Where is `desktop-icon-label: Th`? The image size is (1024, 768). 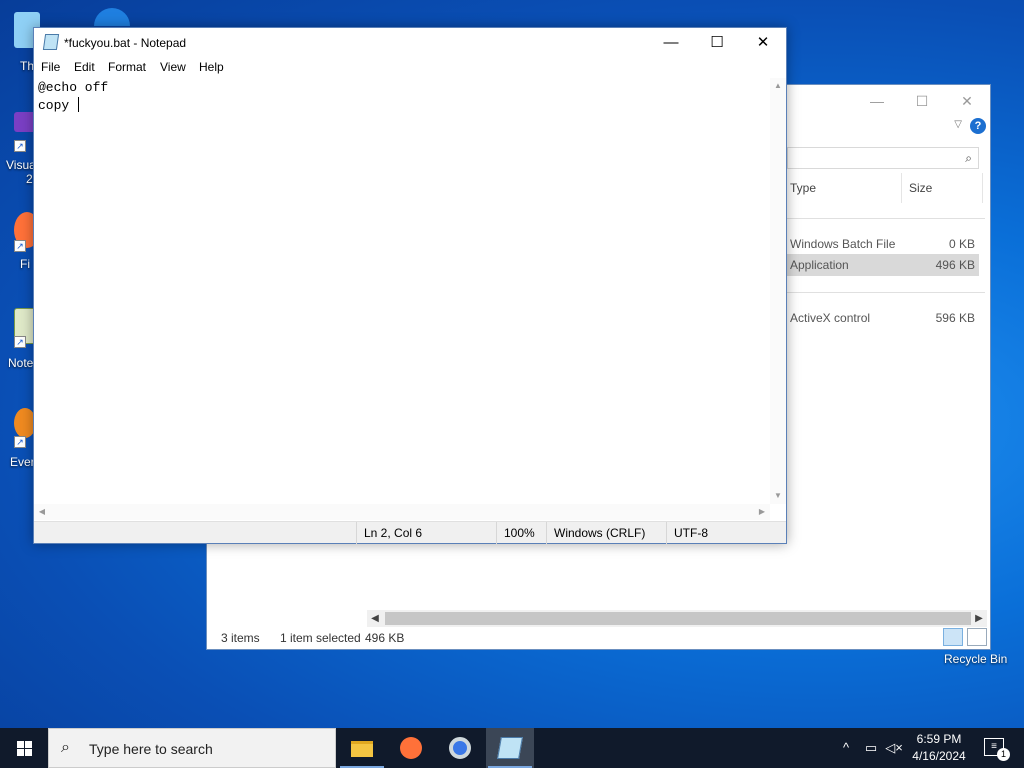
desktop-icon-label: Th is located at coordinates (27, 66).